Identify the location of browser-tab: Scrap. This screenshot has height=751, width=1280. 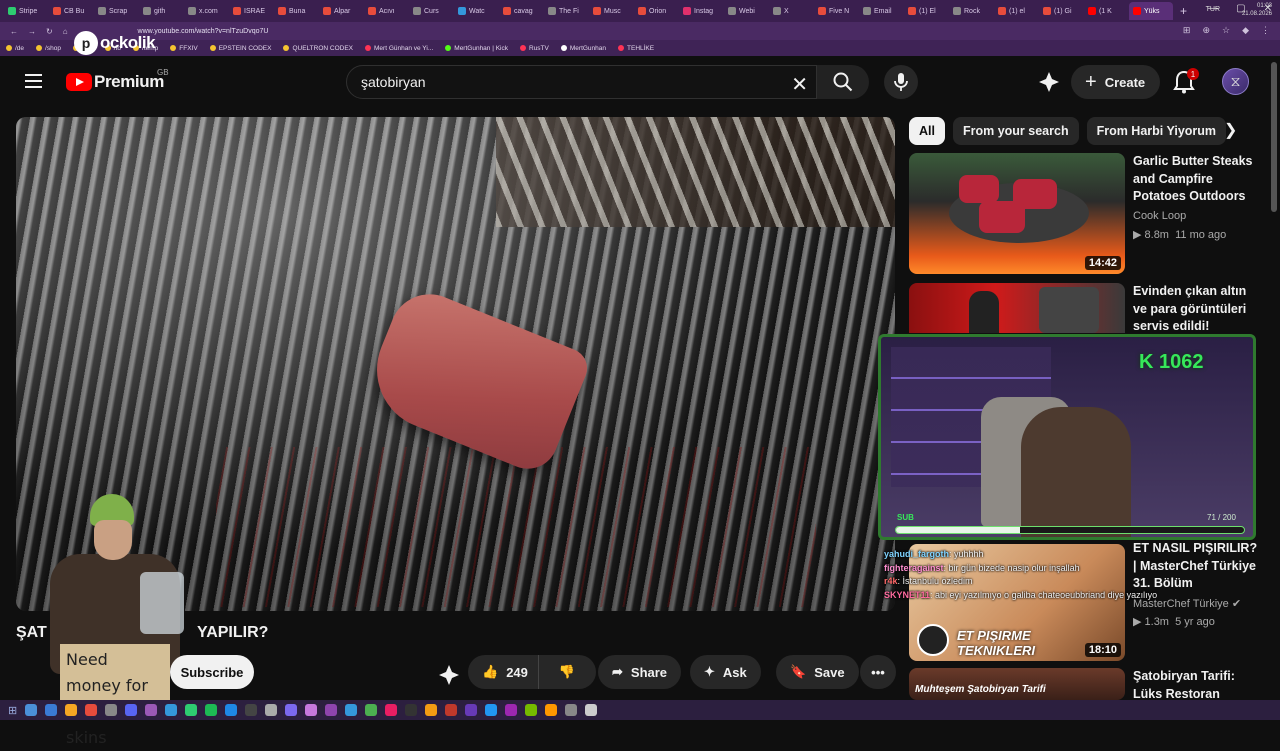
(116, 11).